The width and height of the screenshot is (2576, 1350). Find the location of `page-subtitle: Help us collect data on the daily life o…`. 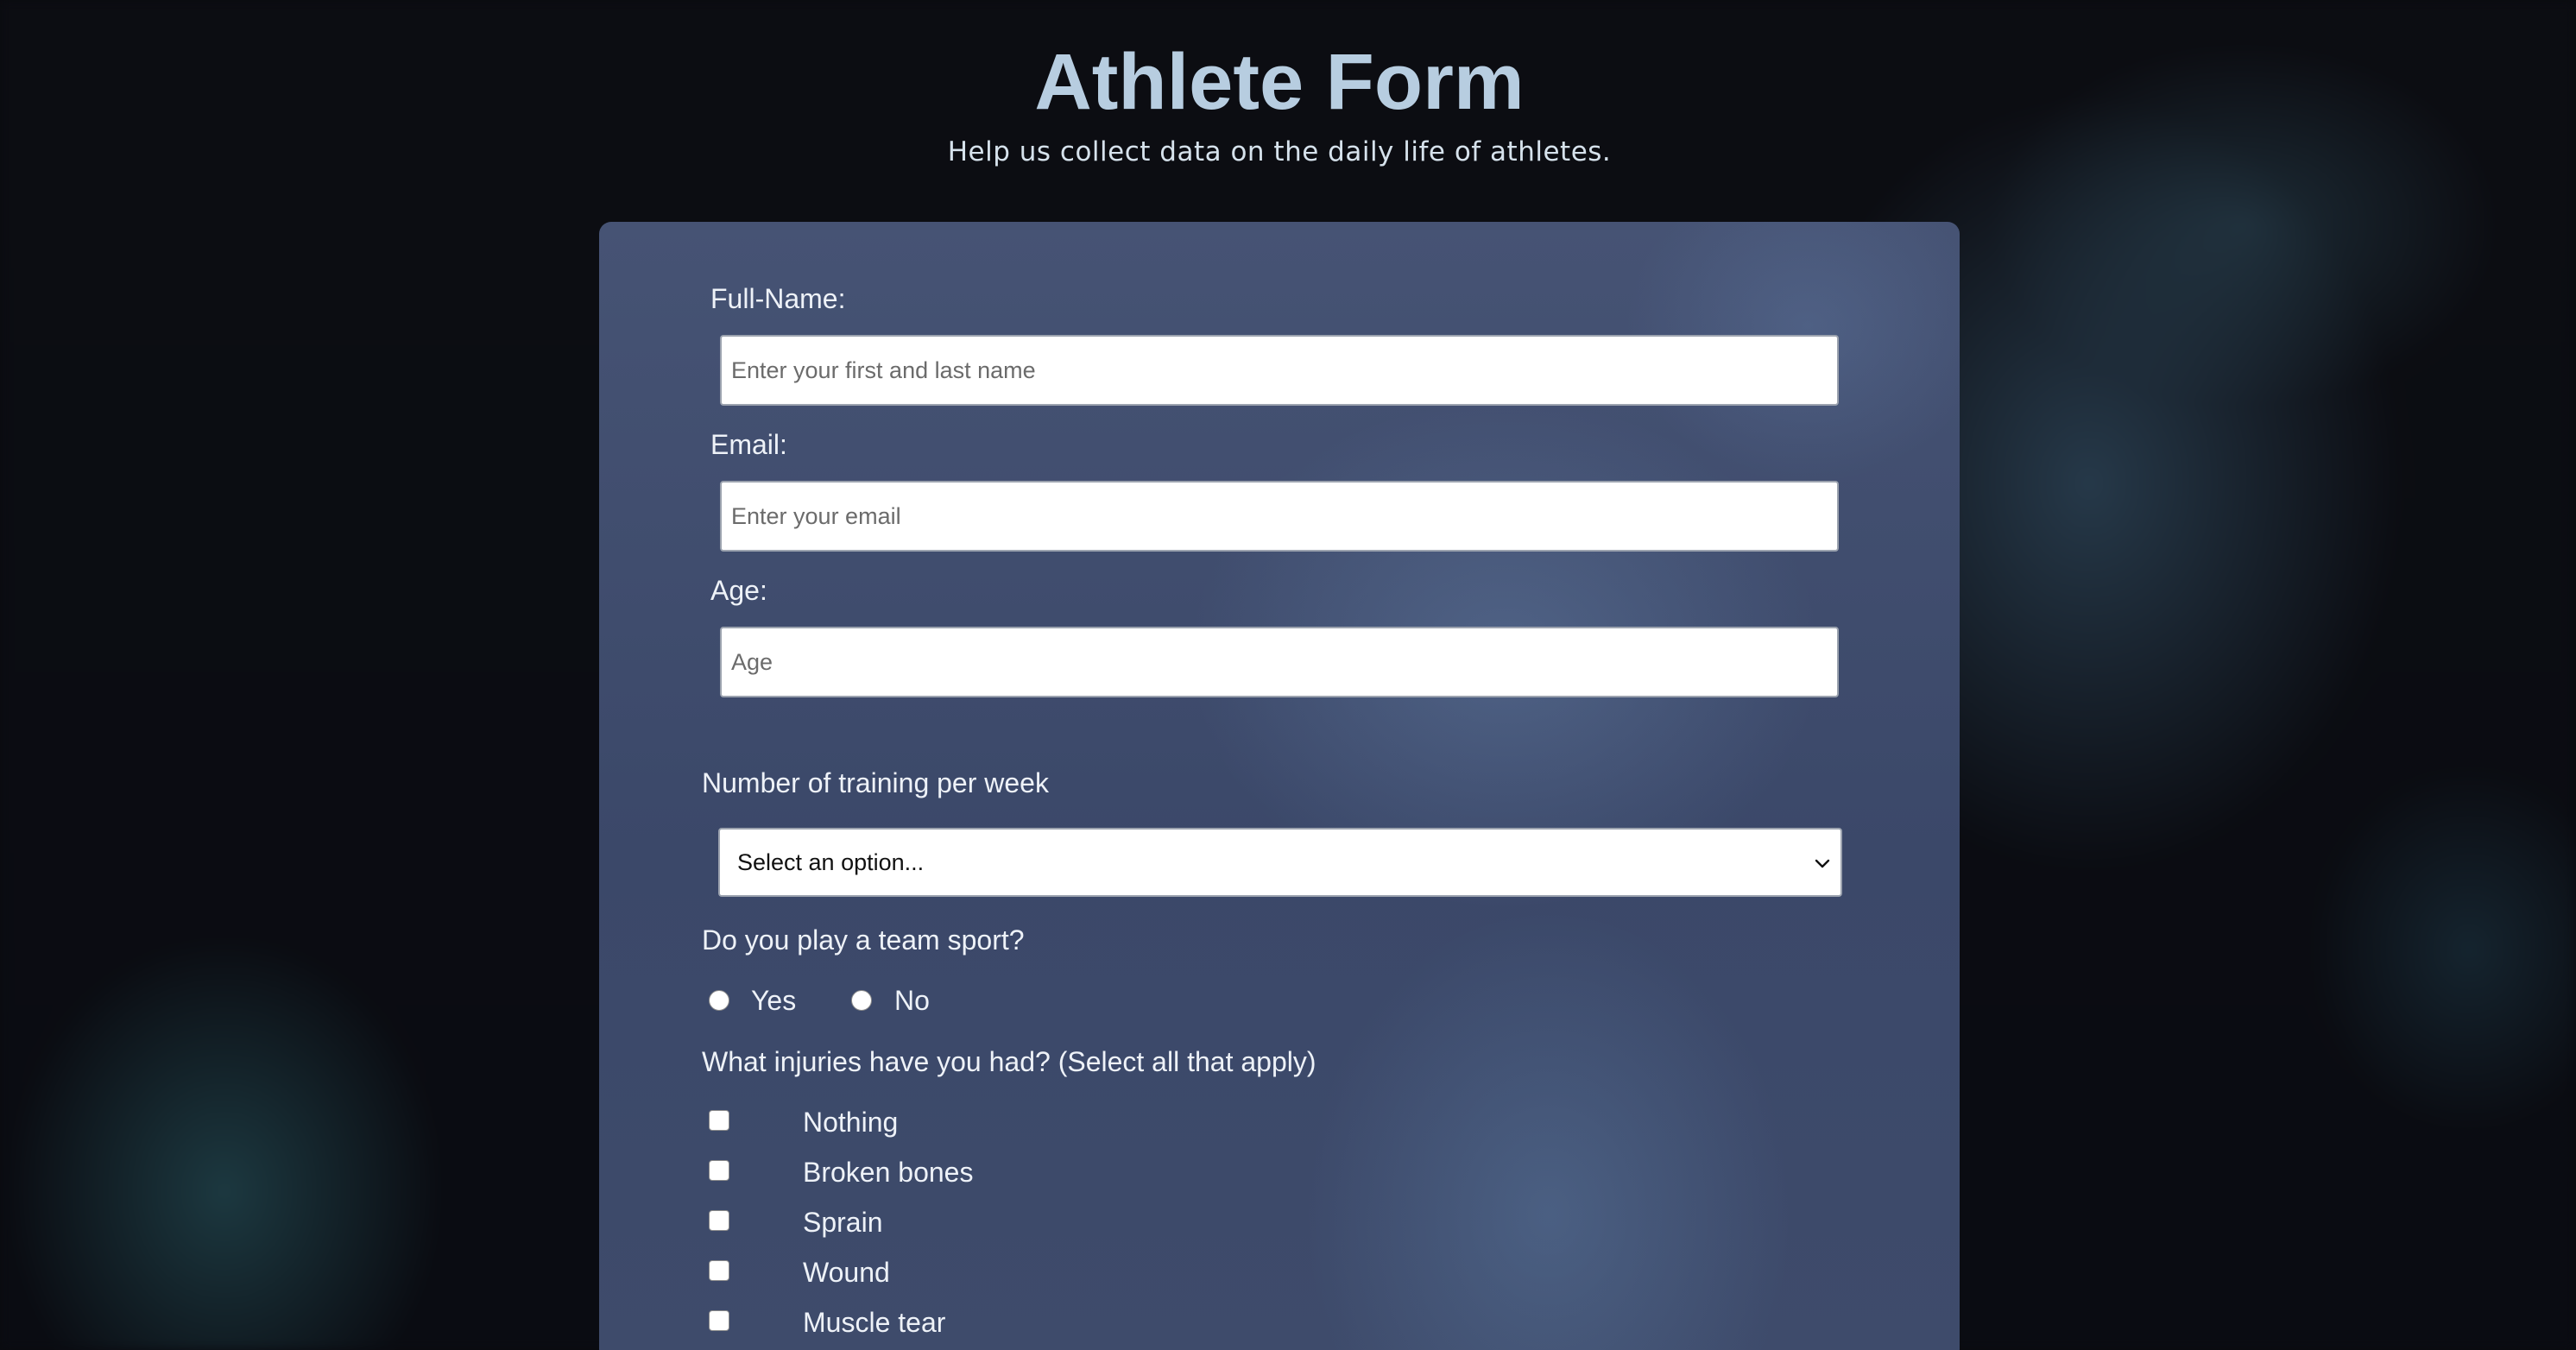

page-subtitle: Help us collect data on the daily life o… is located at coordinates (1279, 151).